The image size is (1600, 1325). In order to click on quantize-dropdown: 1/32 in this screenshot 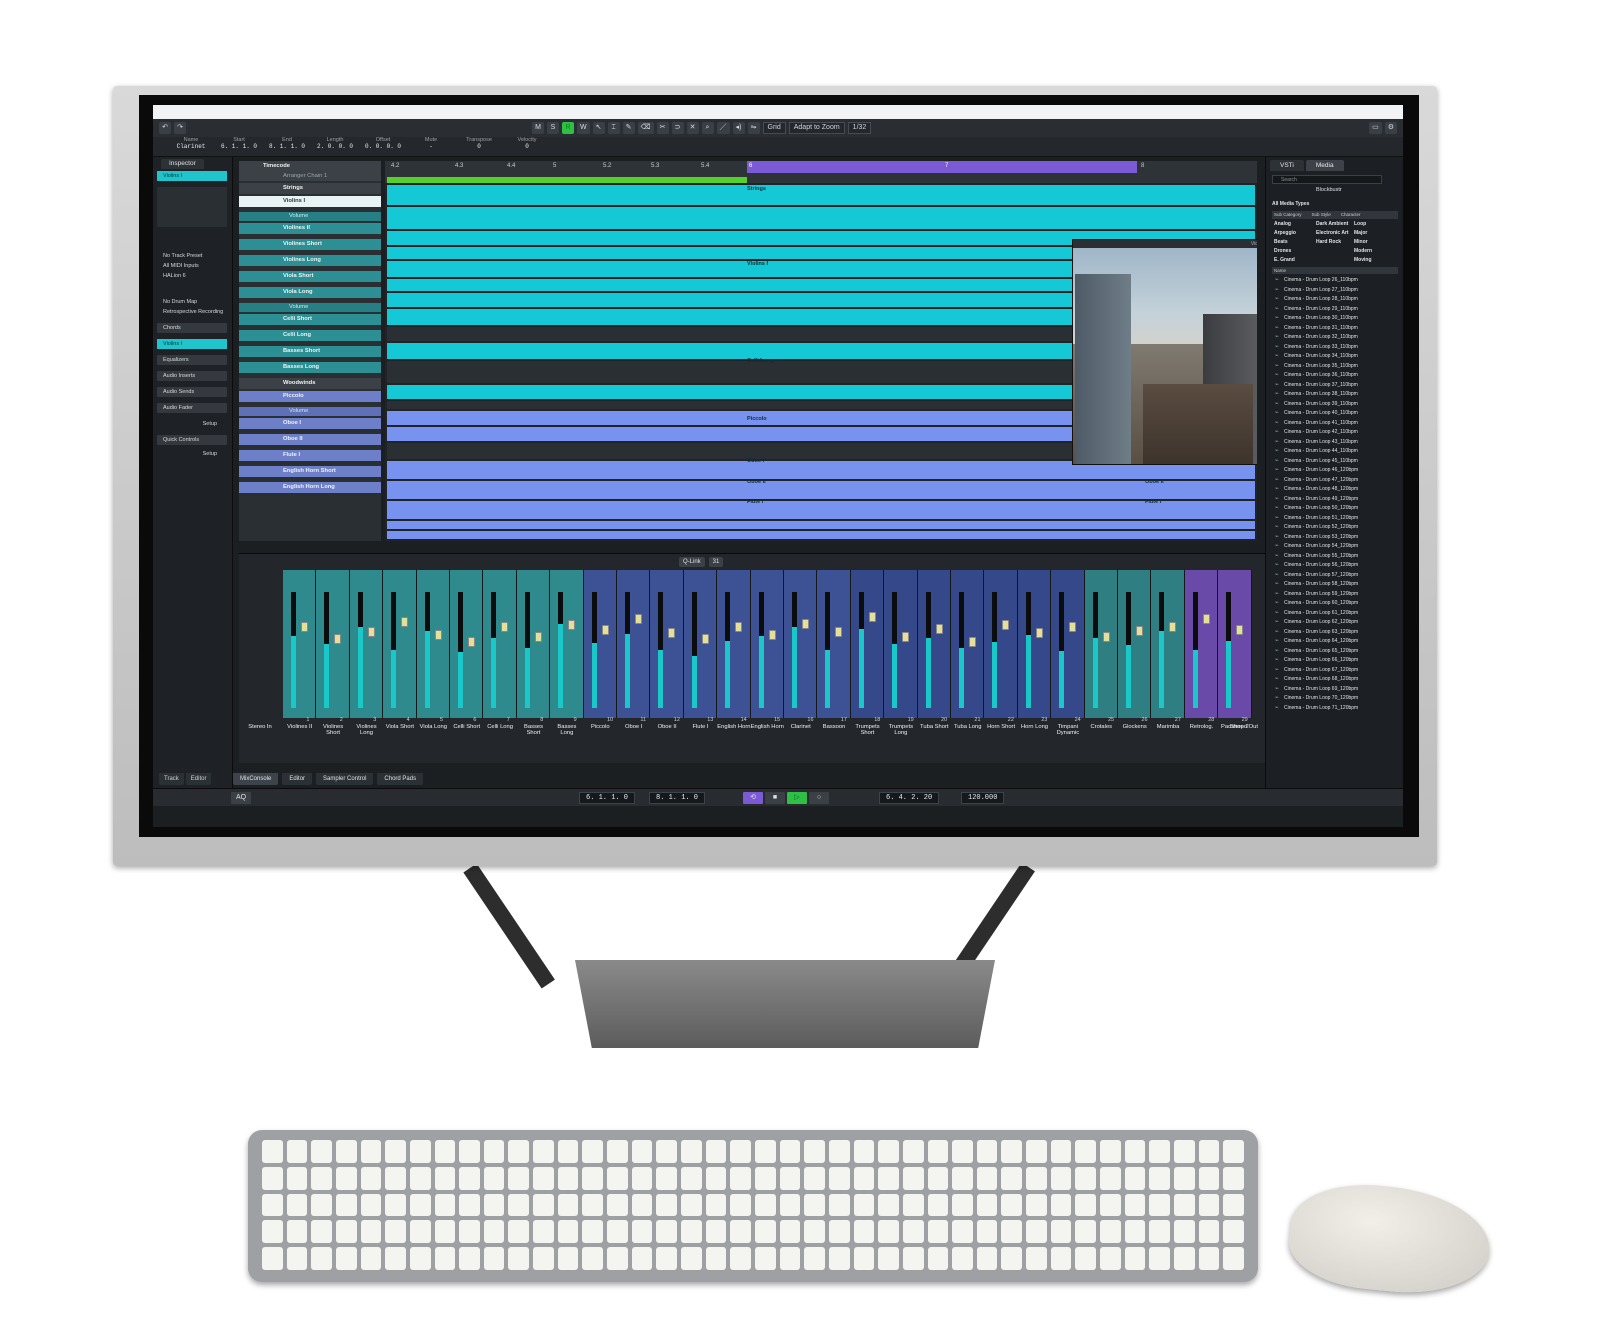, I will do `click(859, 128)`.